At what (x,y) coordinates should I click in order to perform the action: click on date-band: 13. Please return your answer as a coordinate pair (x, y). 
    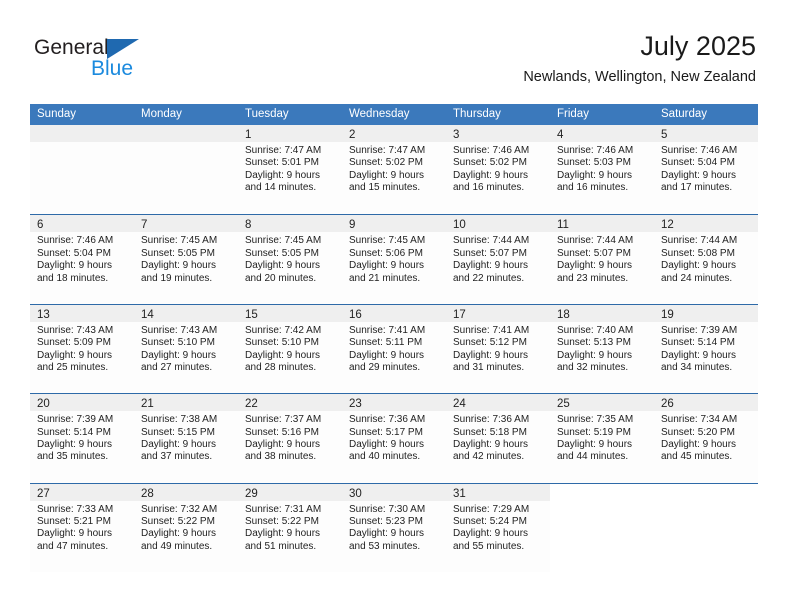
    Looking at the image, I should click on (82, 313).